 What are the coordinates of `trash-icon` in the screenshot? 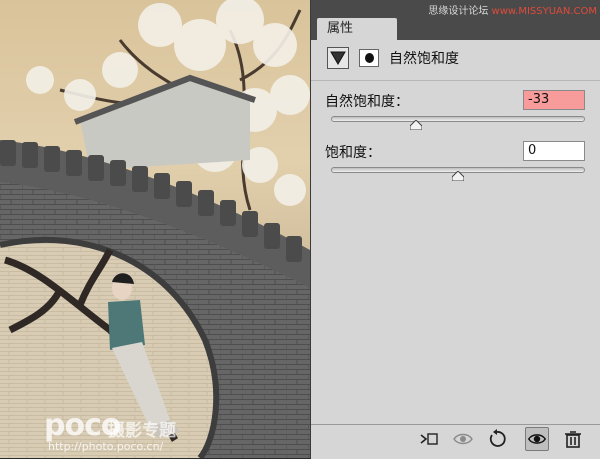 It's located at (573, 439).